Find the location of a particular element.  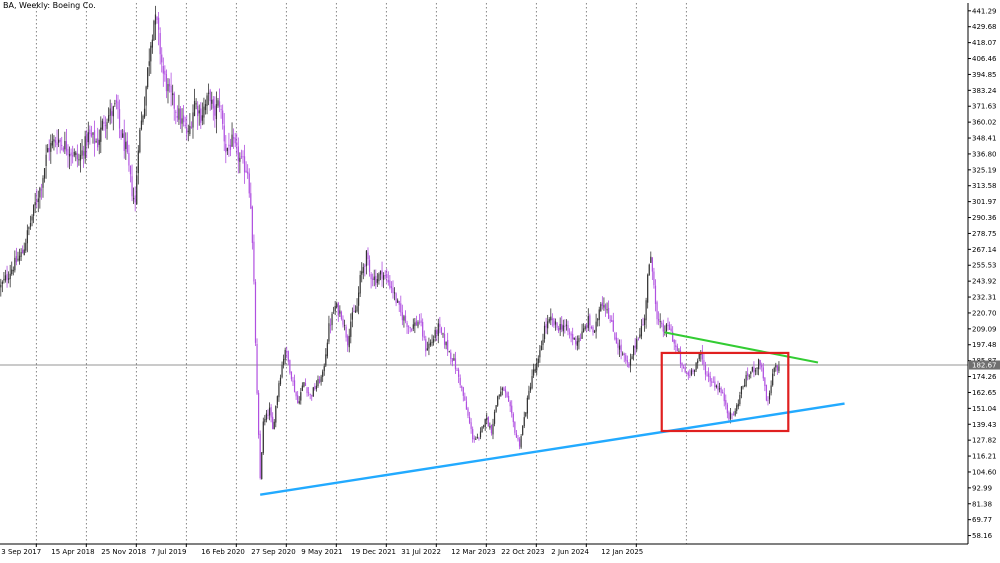

x-tick-label: 7 Jul 2019 is located at coordinates (168, 552).